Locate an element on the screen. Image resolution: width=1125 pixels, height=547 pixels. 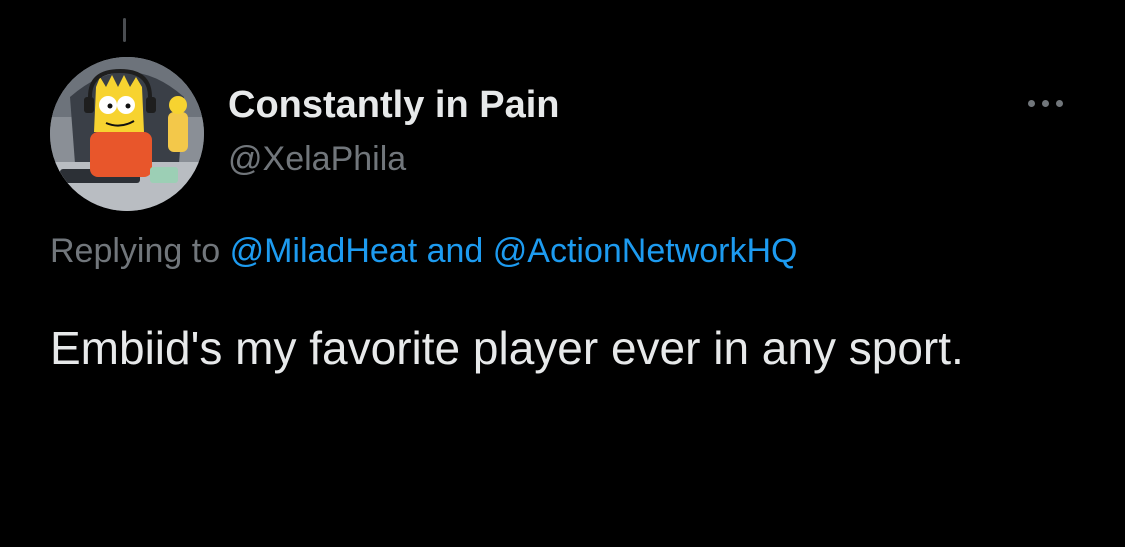
thread-connector-line is located at coordinates (124, 30).